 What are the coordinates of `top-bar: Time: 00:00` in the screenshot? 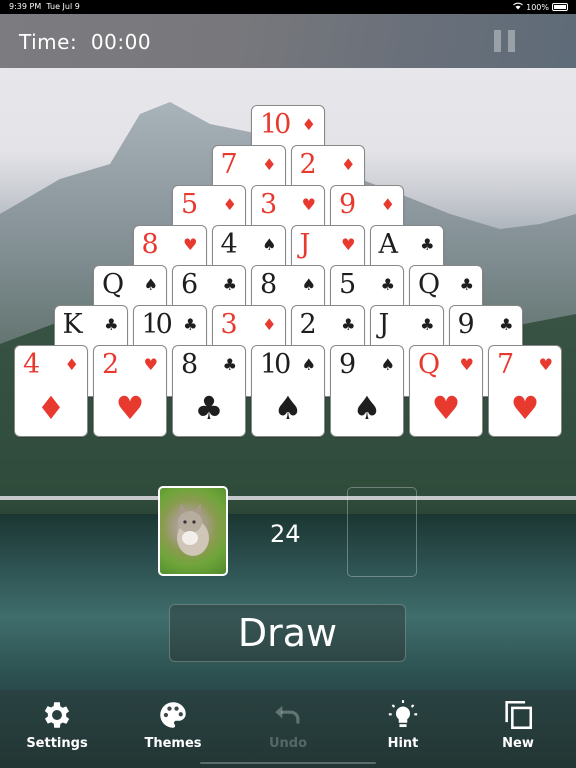 It's located at (288, 41).